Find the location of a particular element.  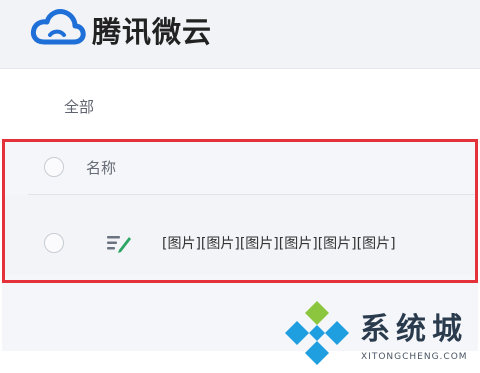

file-name: [图片][图片][图片][图片][图片][图片] is located at coordinates (279, 243).